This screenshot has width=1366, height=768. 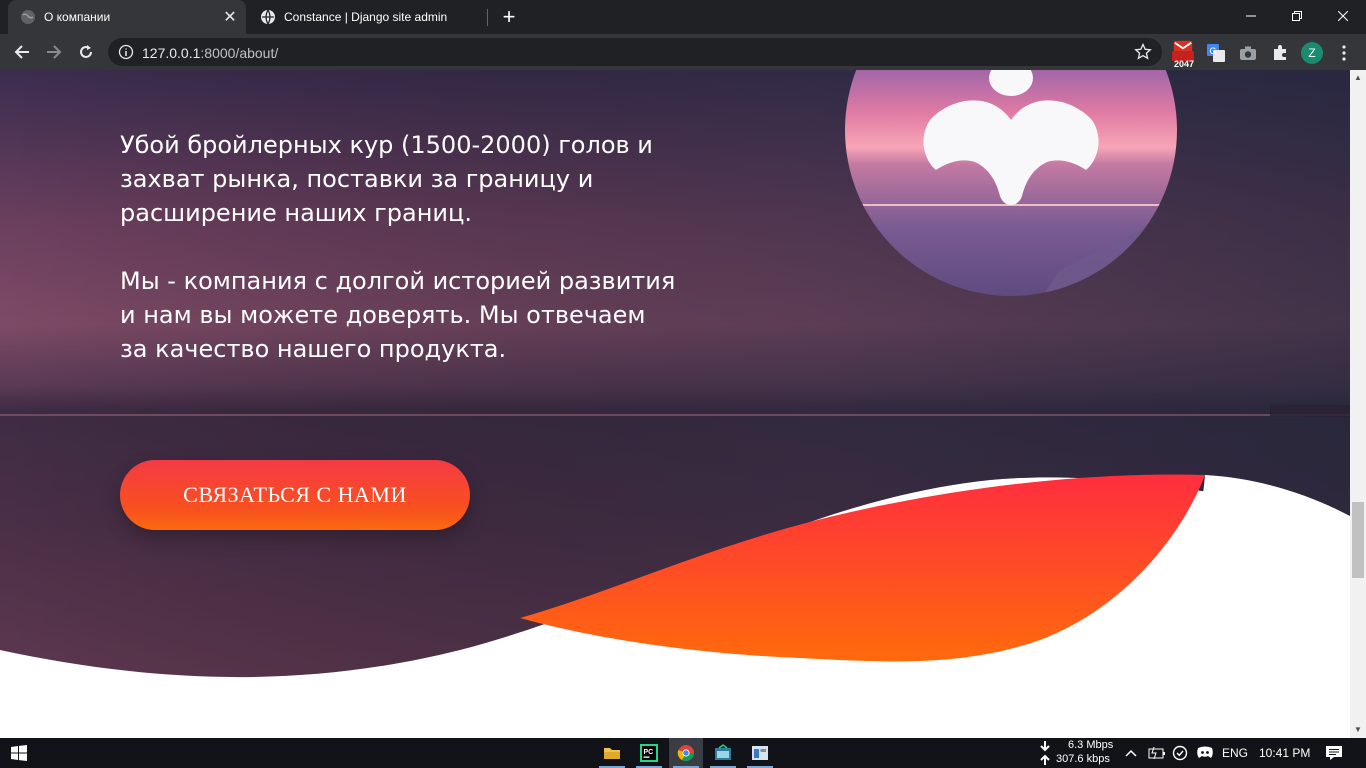 I want to click on clock: 10:41 PM, so click(x=1284, y=753).